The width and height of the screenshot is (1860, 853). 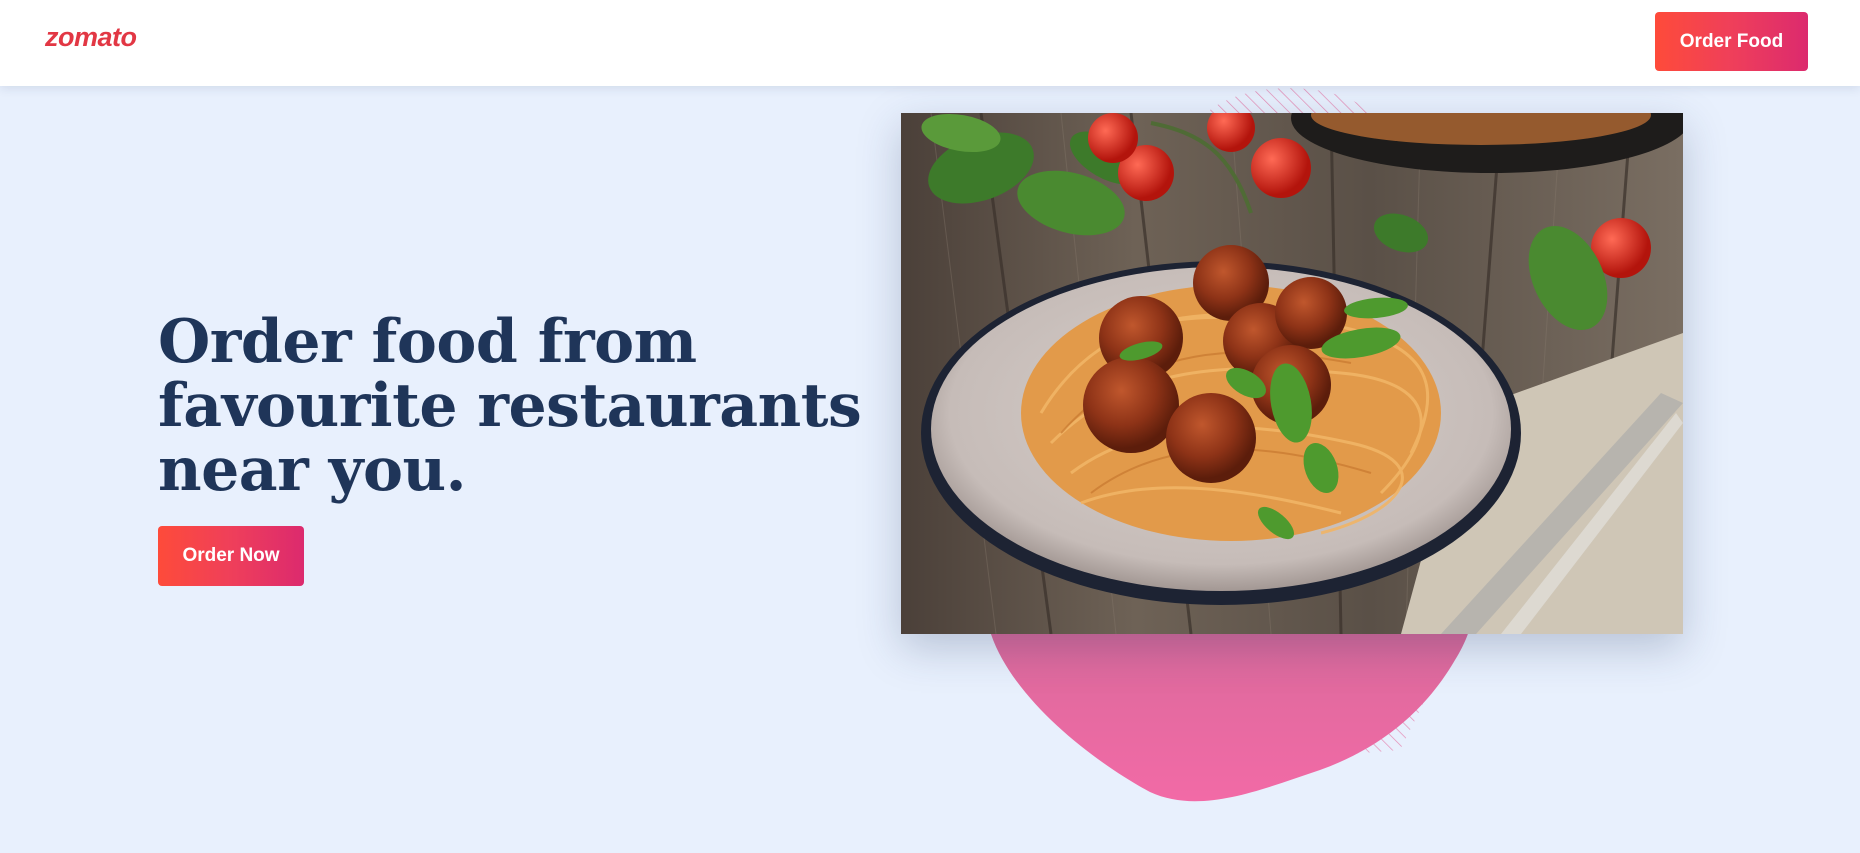 I want to click on order-now-button: Order Now, so click(x=231, y=556).